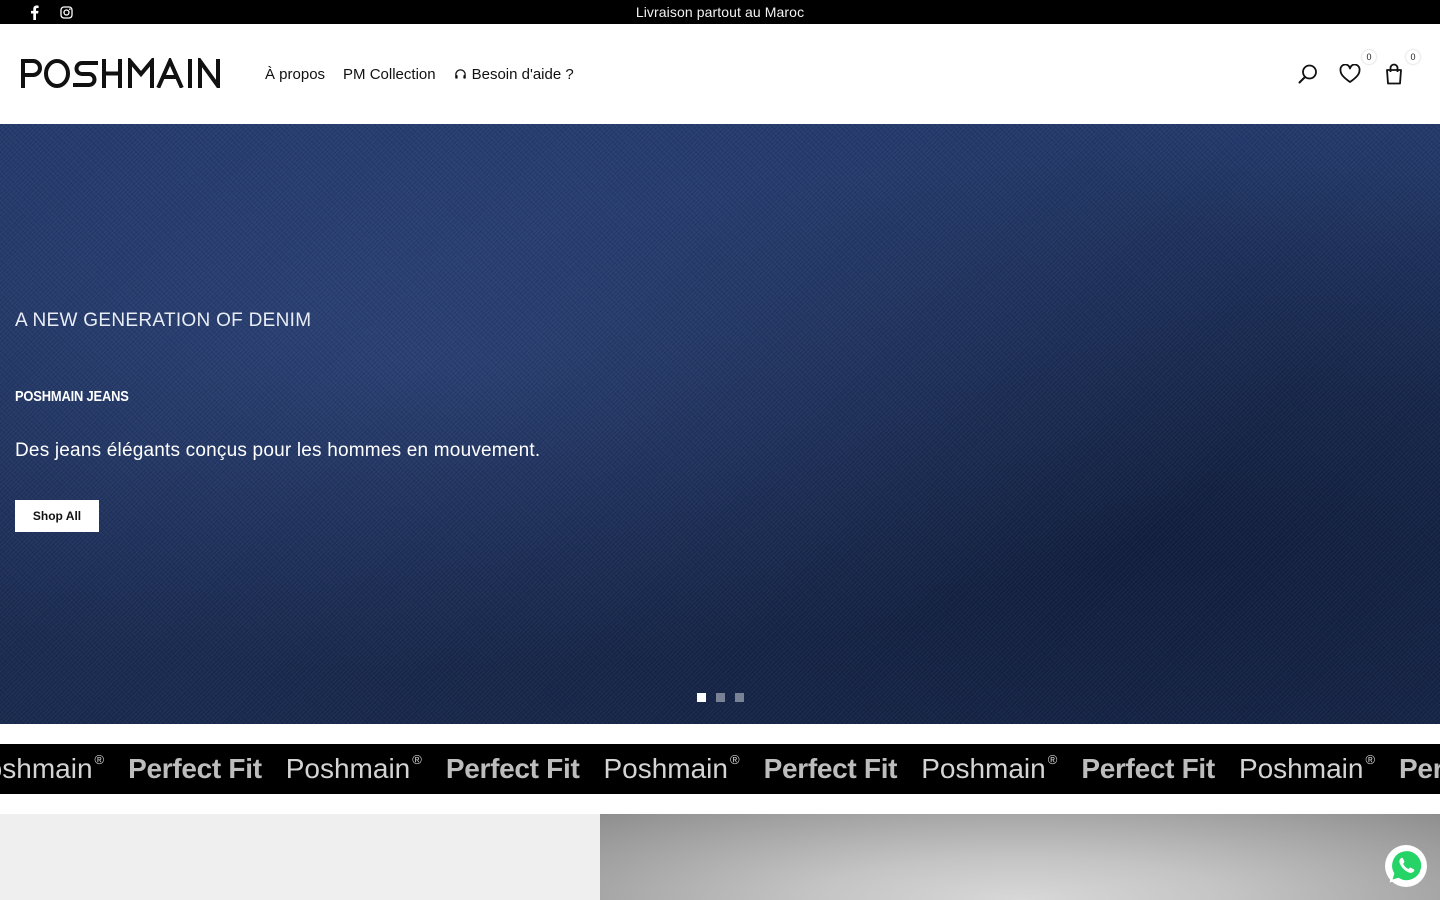 The width and height of the screenshot is (1440, 900). I want to click on site-logo, so click(126, 73).